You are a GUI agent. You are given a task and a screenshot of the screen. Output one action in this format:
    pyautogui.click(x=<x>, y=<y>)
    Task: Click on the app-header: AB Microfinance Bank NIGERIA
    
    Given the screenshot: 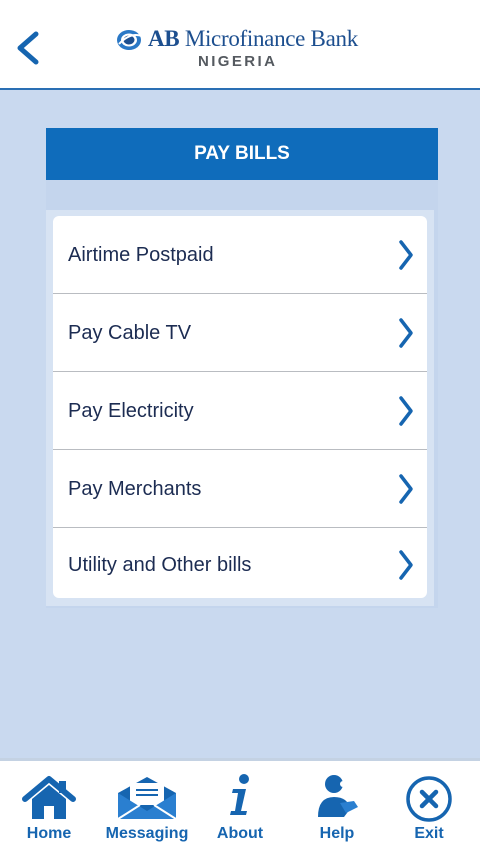 What is the action you would take?
    pyautogui.click(x=240, y=45)
    